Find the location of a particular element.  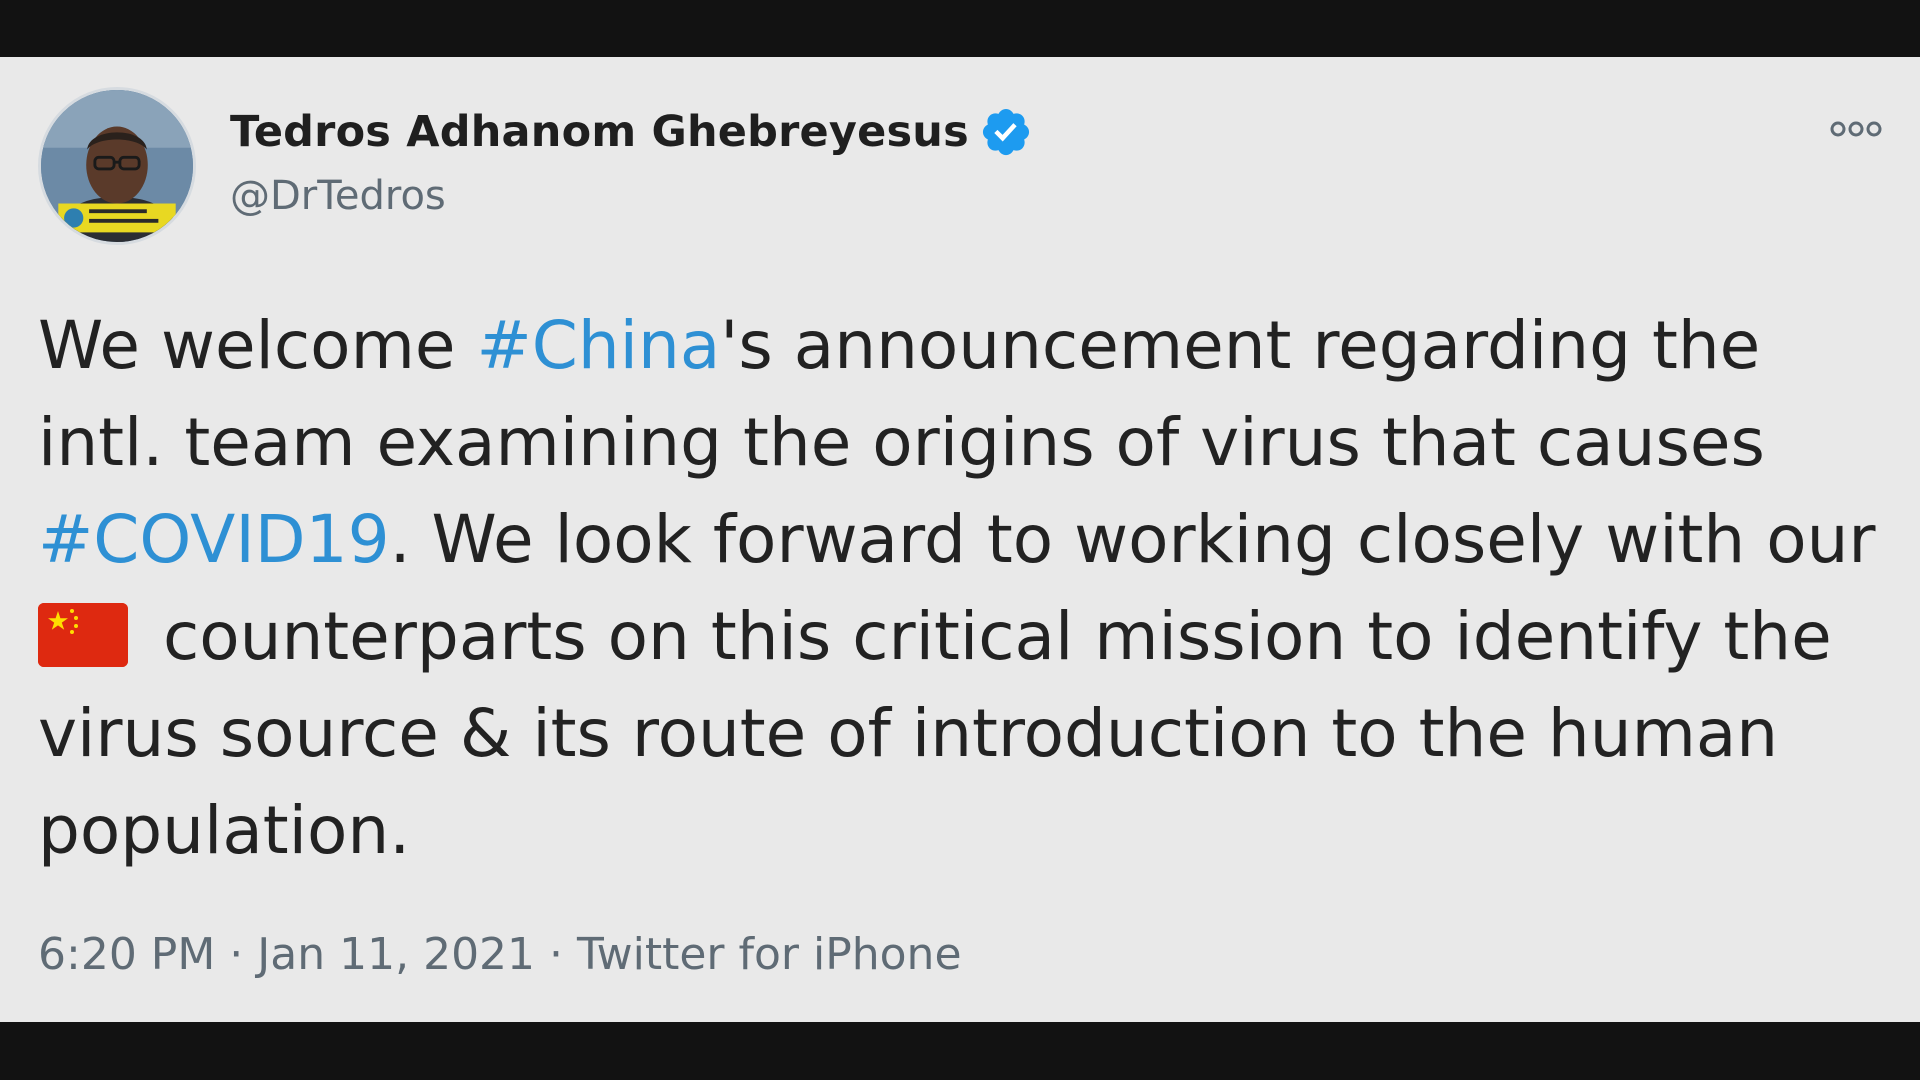

verified-badge-icon is located at coordinates (1006, 132).